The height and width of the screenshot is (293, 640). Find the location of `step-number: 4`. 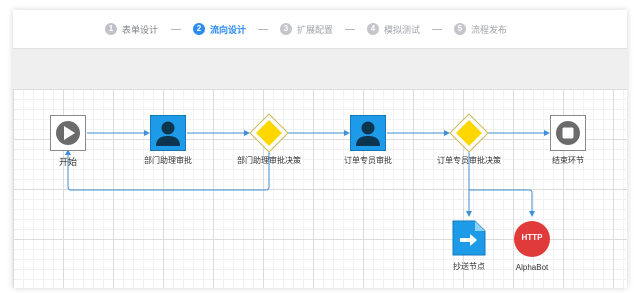

step-number: 4 is located at coordinates (373, 29).